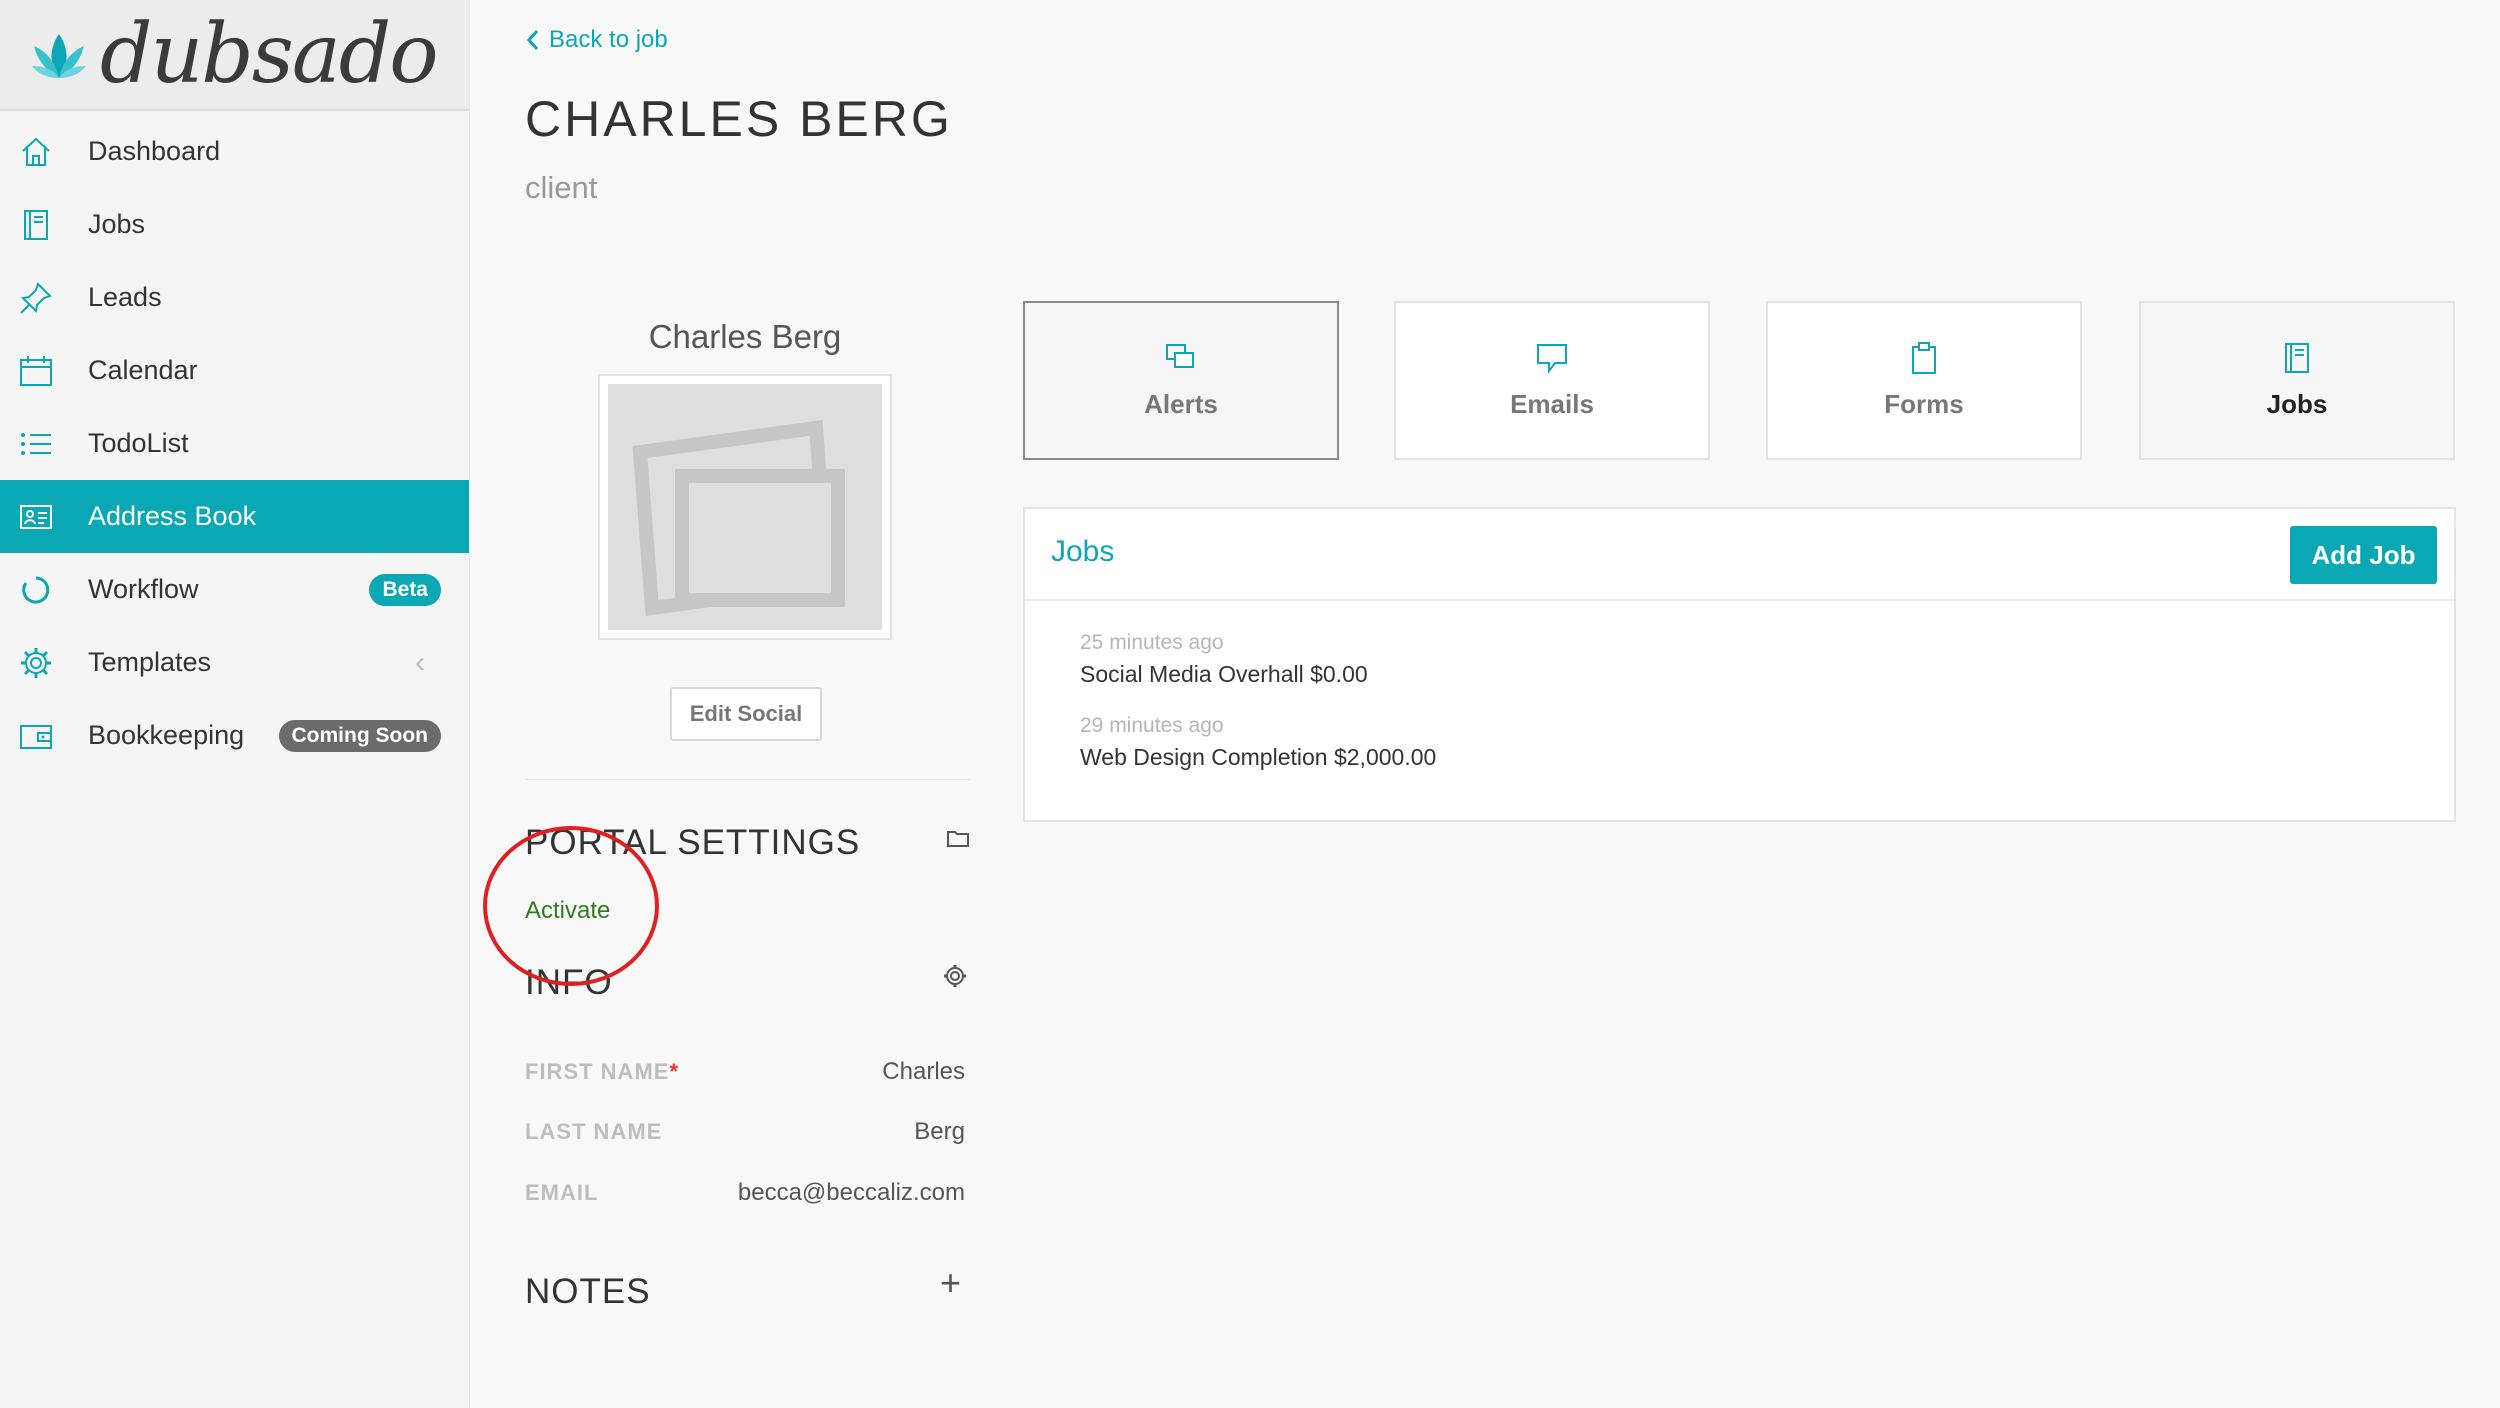  Describe the element at coordinates (745, 336) in the screenshot. I see `profile-name: Charles Berg` at that location.